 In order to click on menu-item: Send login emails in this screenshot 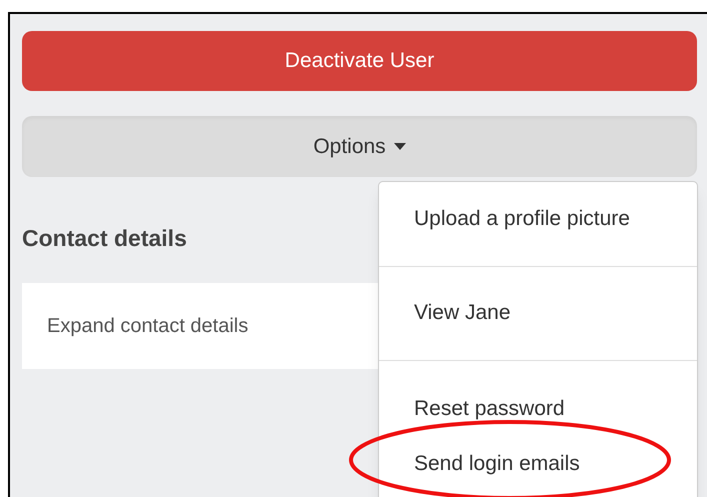, I will do `click(538, 464)`.